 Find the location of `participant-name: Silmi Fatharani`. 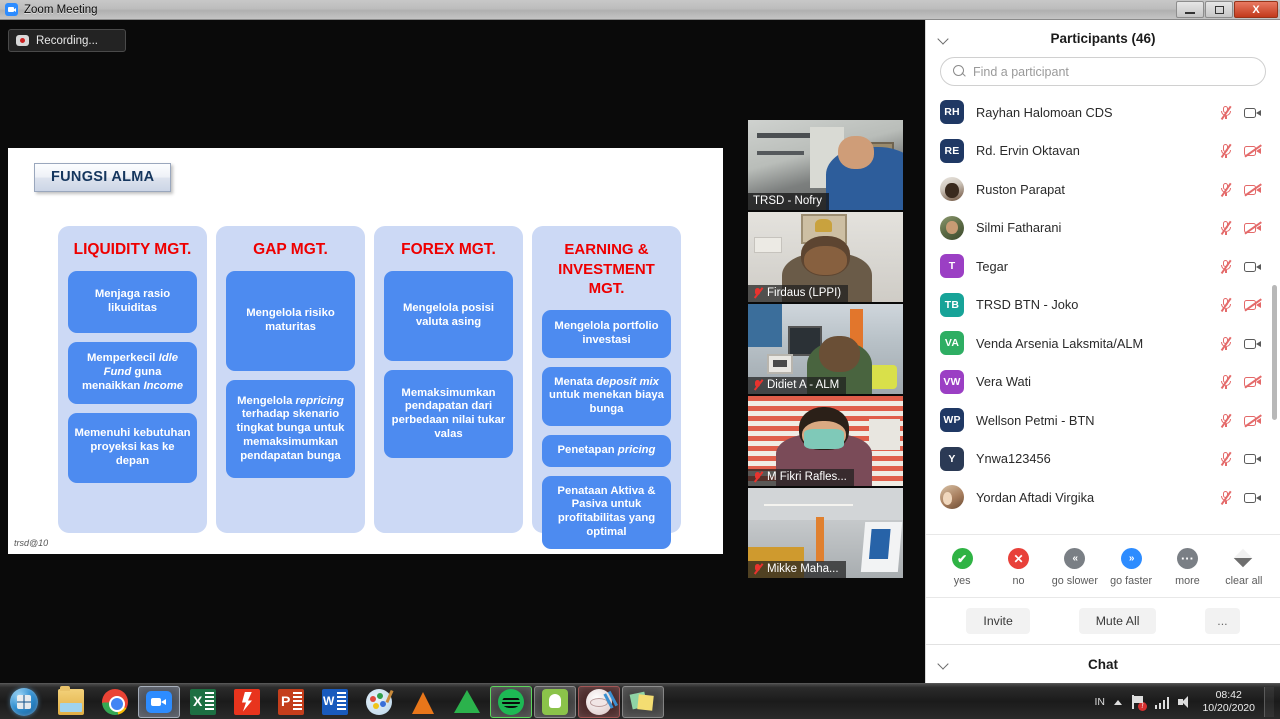

participant-name: Silmi Fatharani is located at coordinates (1019, 228).